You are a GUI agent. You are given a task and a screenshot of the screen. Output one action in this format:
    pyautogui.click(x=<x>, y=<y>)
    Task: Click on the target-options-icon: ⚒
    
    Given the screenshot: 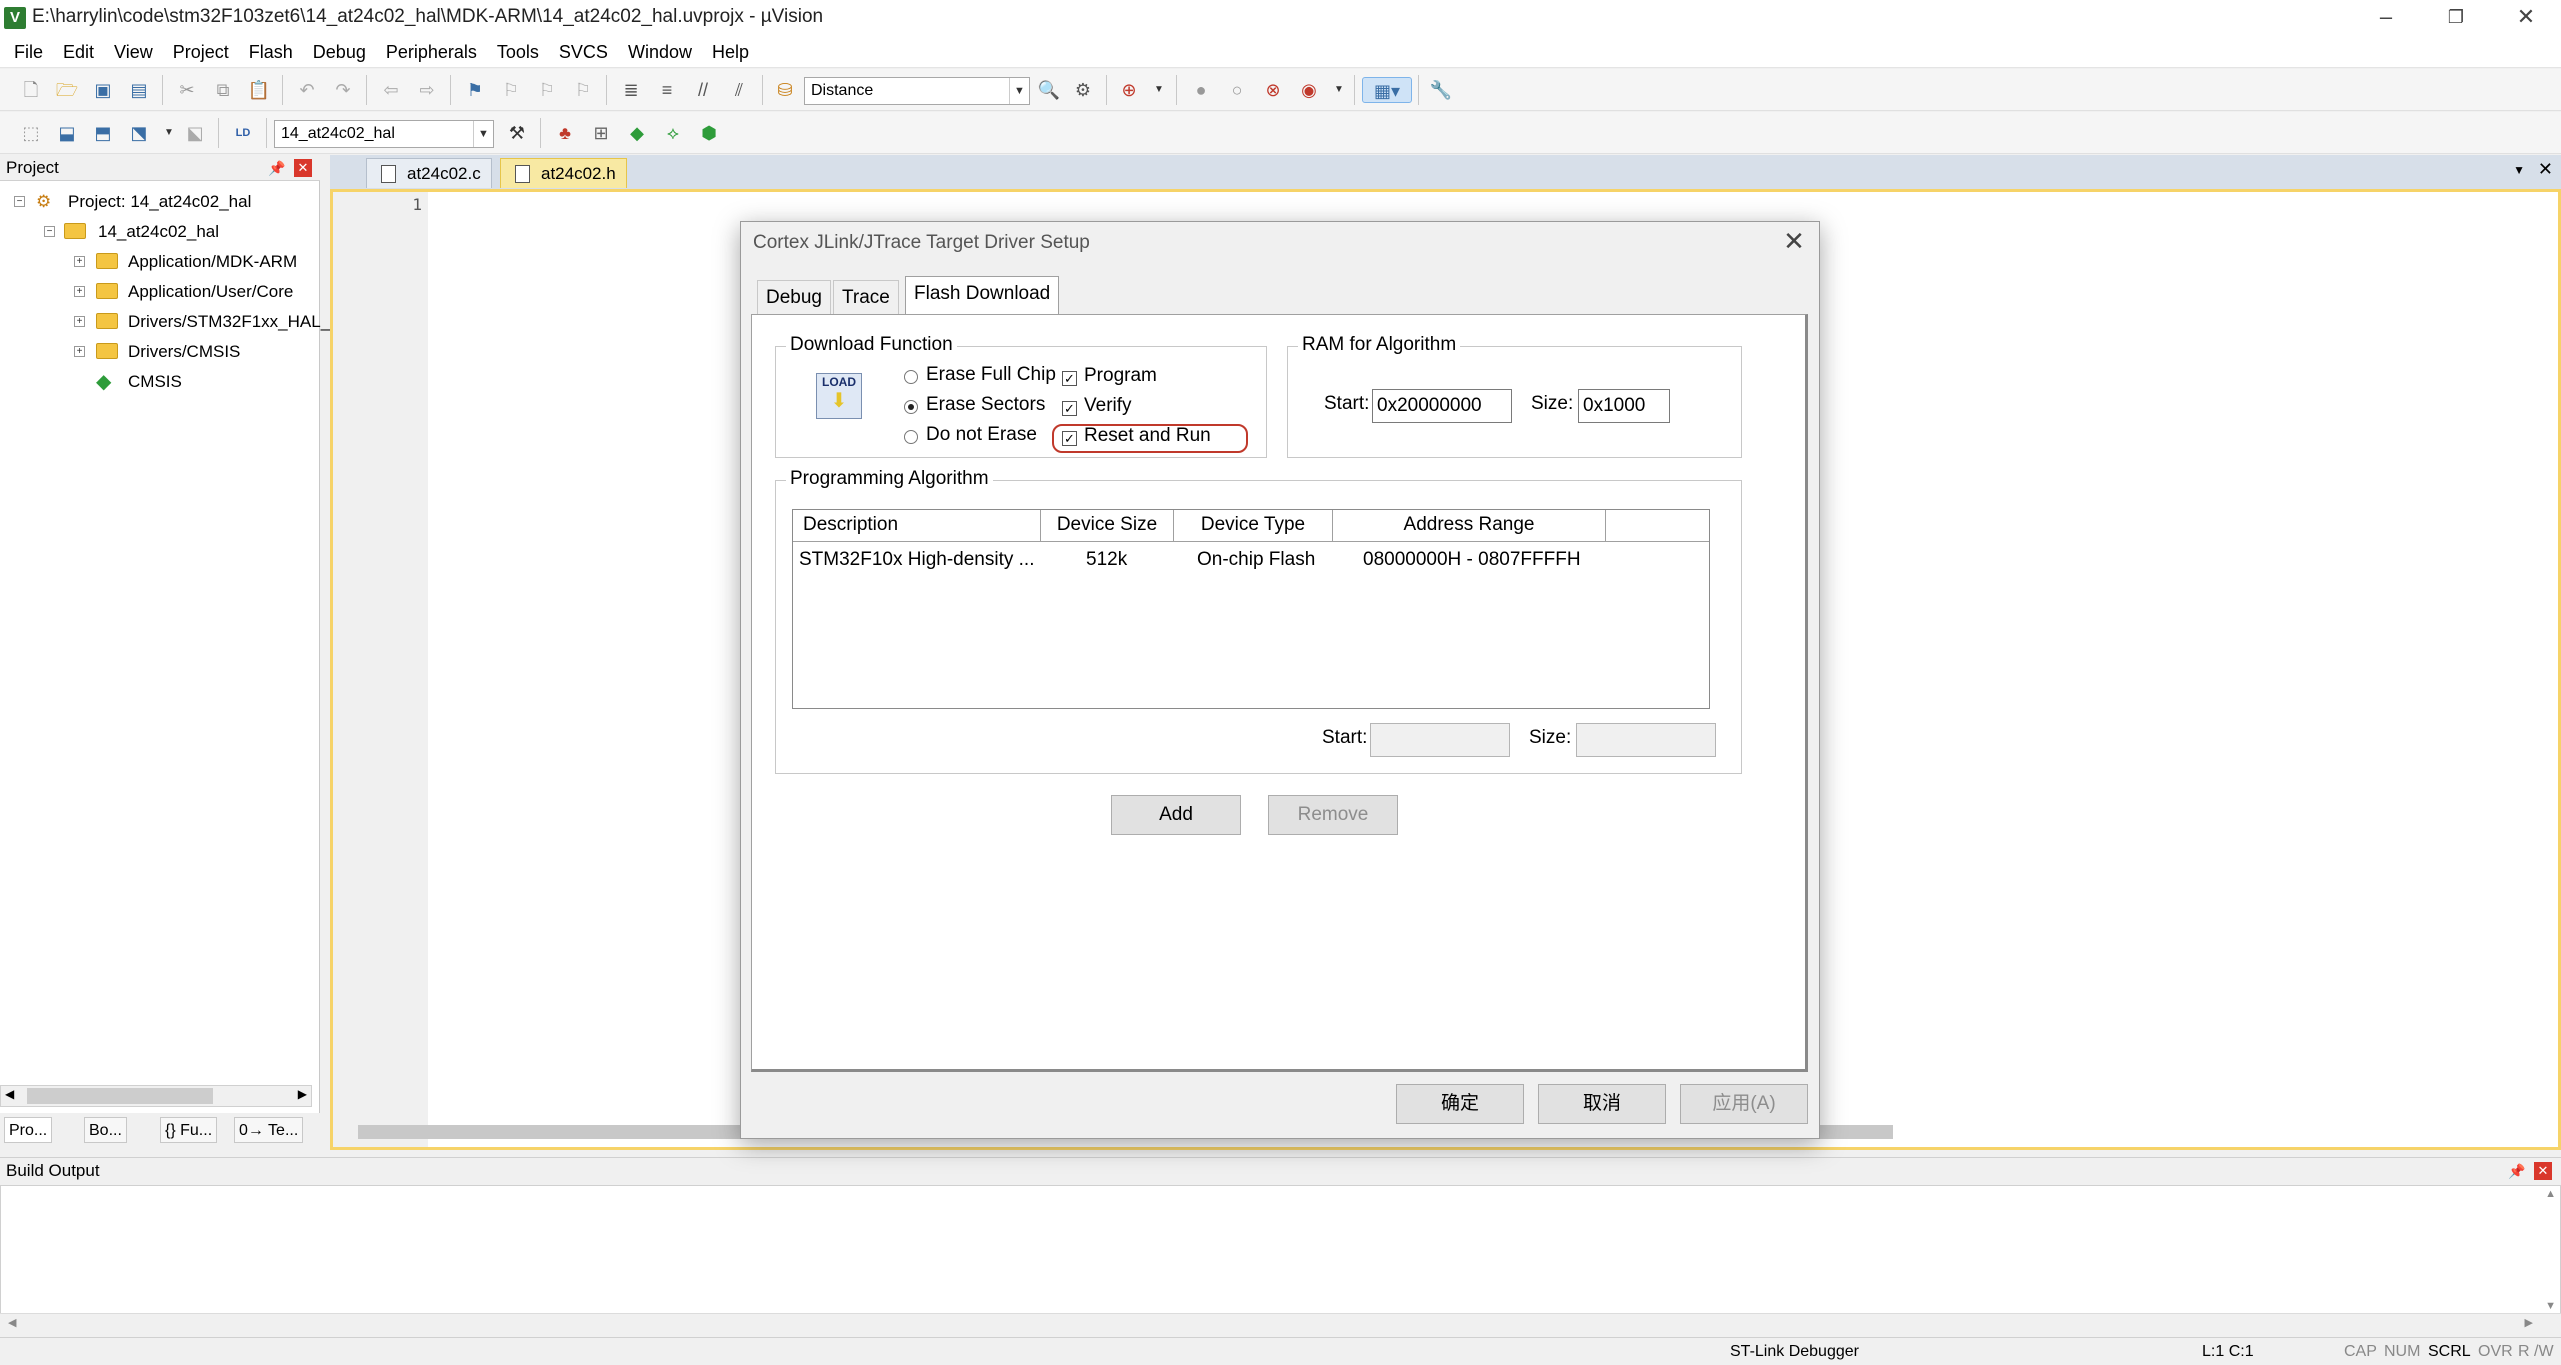 What is the action you would take?
    pyautogui.click(x=517, y=133)
    